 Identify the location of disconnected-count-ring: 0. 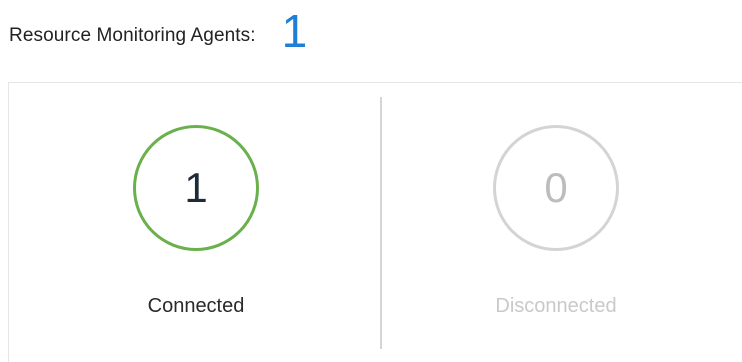
(556, 188).